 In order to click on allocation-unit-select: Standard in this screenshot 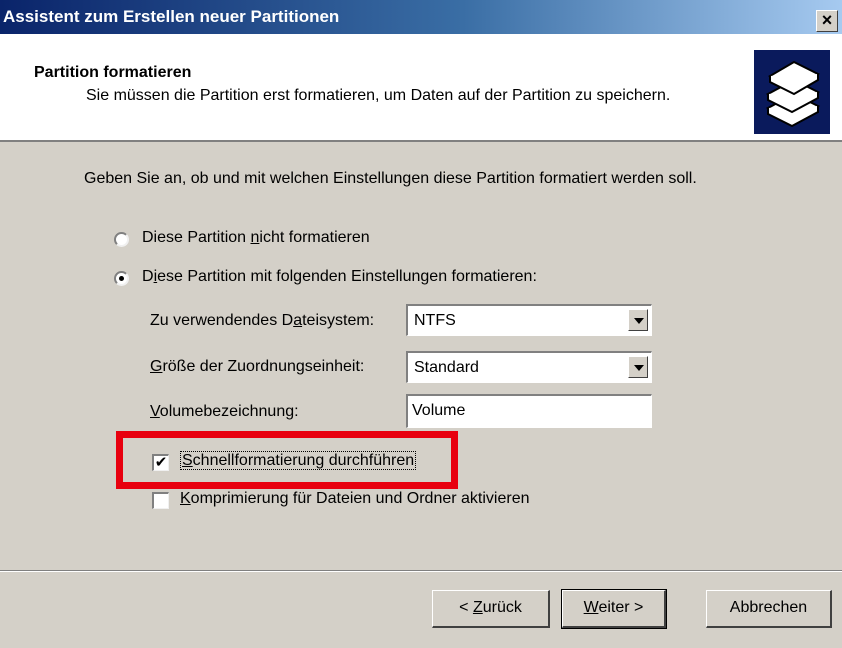, I will do `click(529, 367)`.